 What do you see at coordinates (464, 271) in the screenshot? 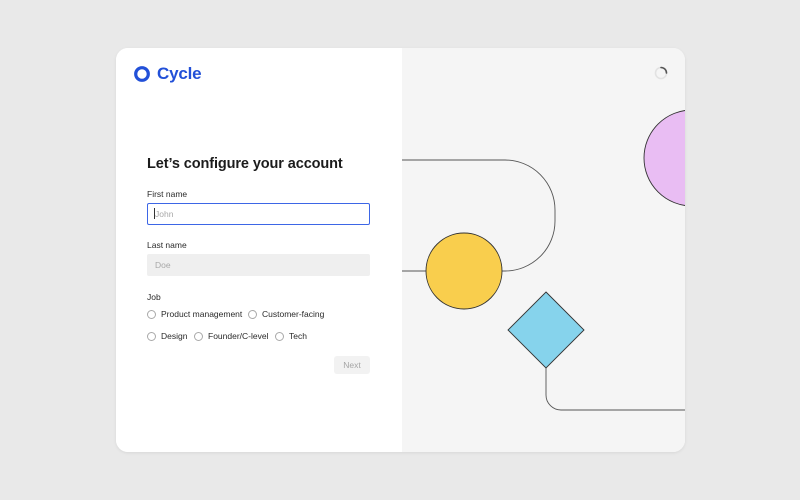
I see `yellow-circle-shape` at bounding box center [464, 271].